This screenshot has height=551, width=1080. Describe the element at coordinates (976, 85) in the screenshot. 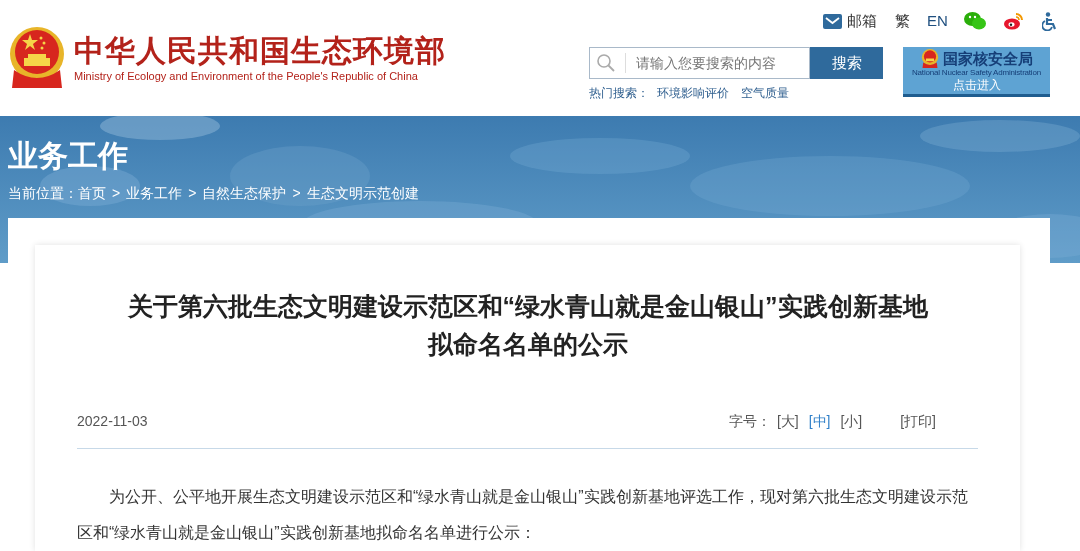

I see `banner-action: 点击进入` at that location.